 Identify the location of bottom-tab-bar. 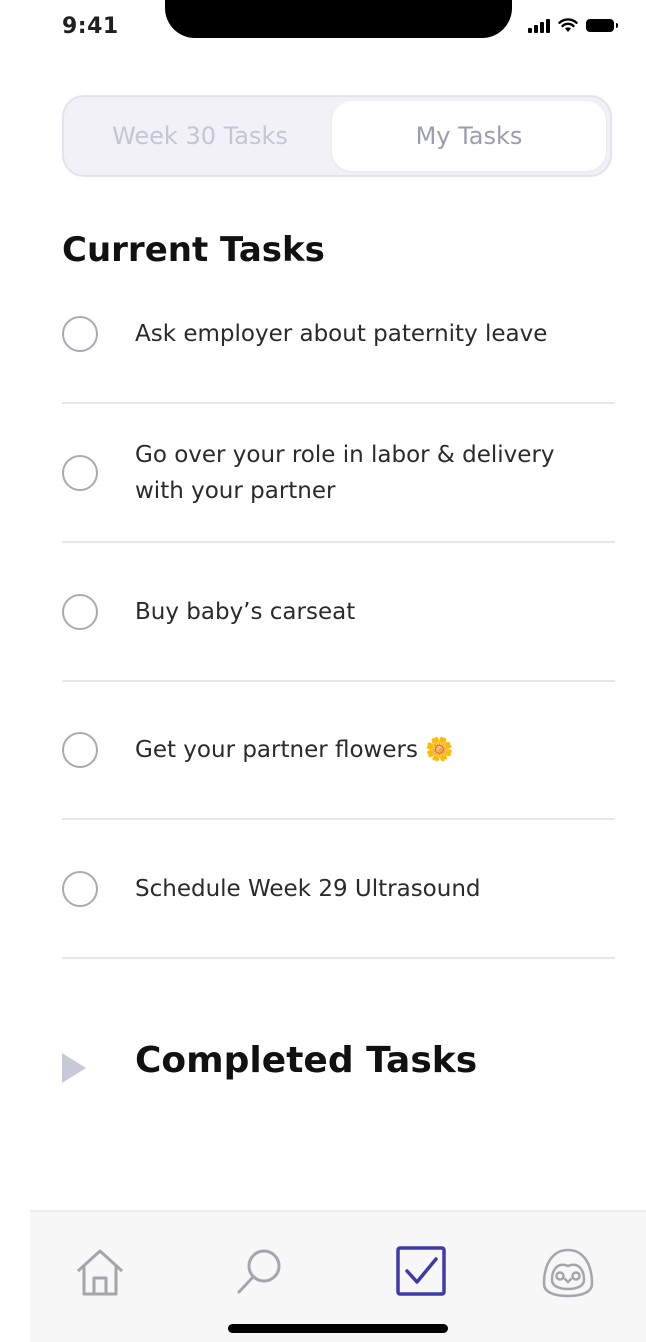
(338, 1276).